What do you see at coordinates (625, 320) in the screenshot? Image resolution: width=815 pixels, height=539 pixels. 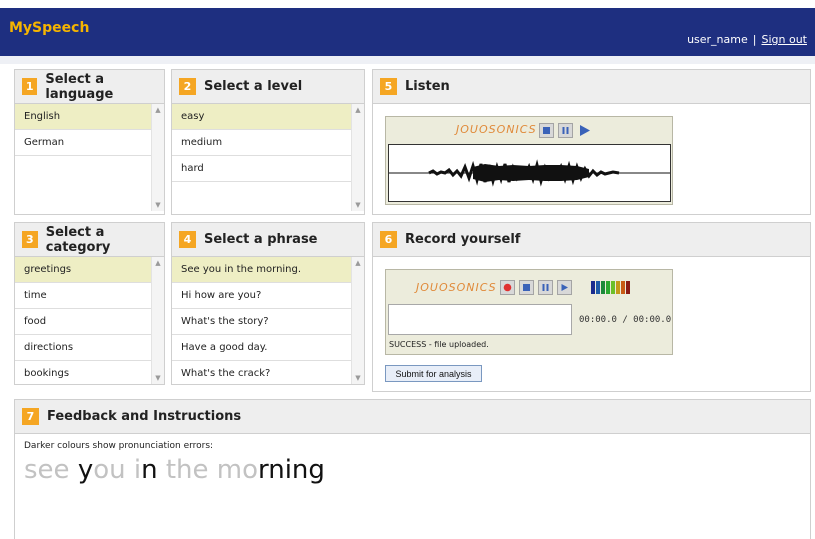 I see `record-timer: 00:00.0 / 00:00.0` at bounding box center [625, 320].